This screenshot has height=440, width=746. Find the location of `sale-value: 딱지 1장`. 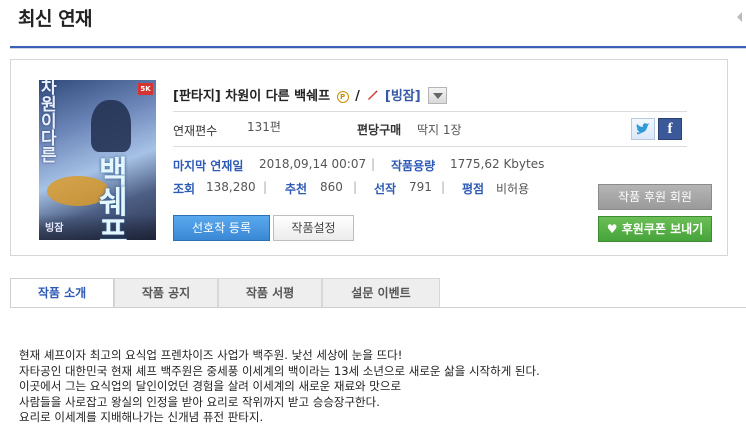

sale-value: 딱지 1장 is located at coordinates (439, 130).